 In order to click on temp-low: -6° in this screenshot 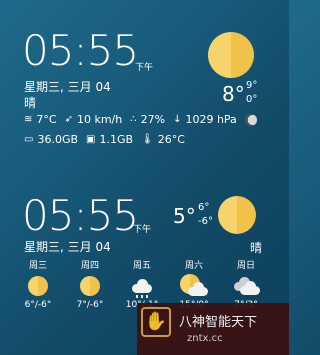, I will do `click(205, 221)`.